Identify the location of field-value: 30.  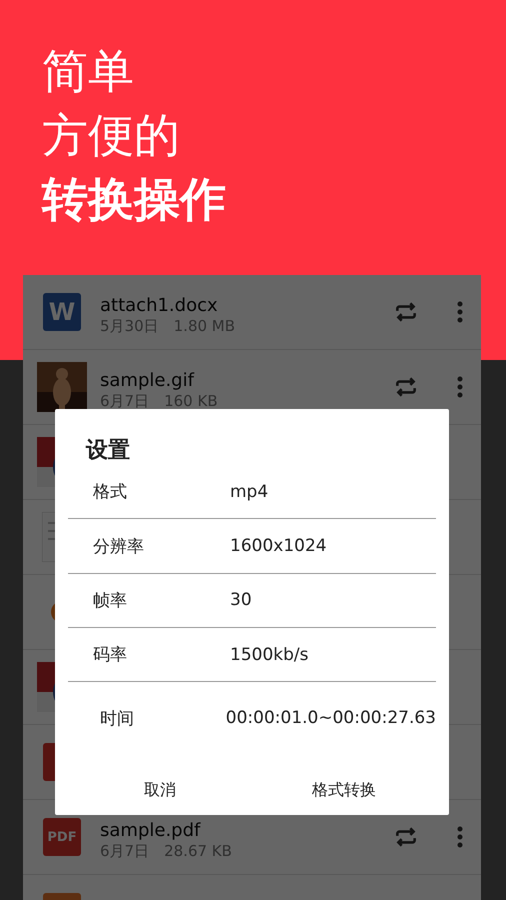
(241, 600).